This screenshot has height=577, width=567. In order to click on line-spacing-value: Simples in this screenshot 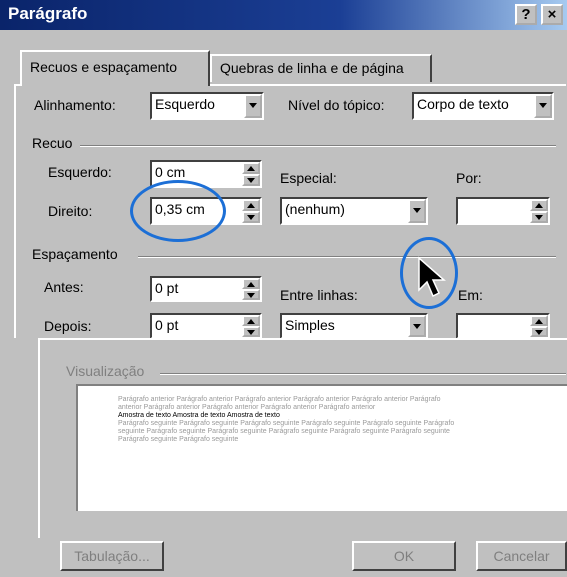, I will do `click(310, 325)`.